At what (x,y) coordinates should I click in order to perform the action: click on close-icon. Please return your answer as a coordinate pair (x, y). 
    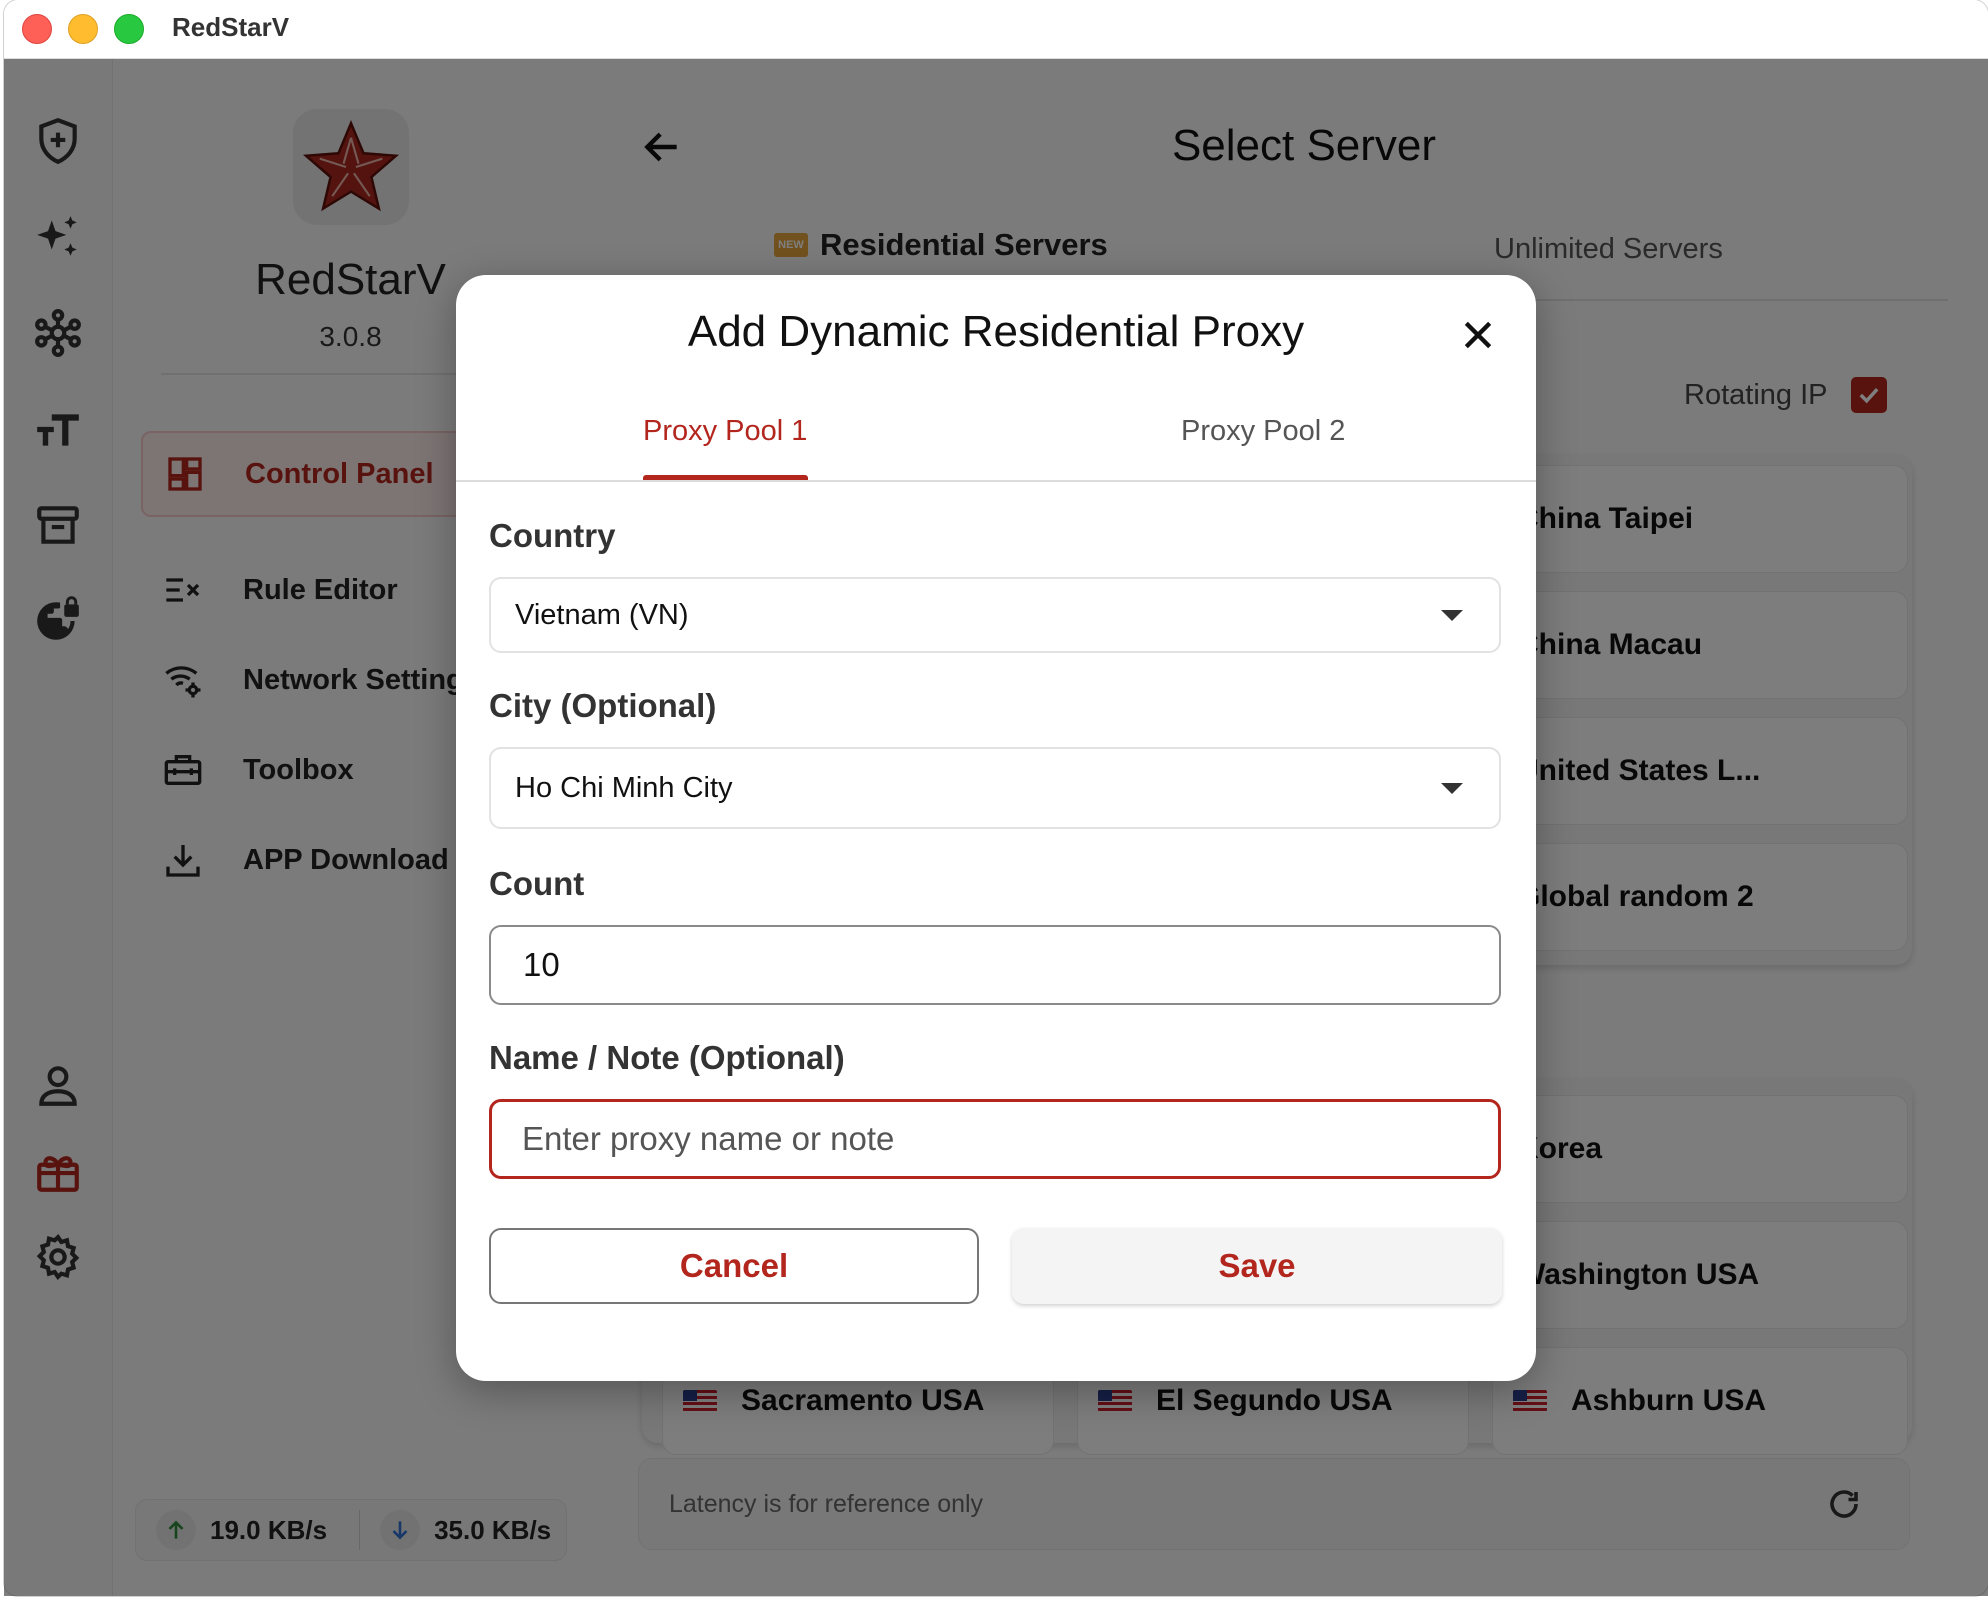
    Looking at the image, I should click on (1478, 335).